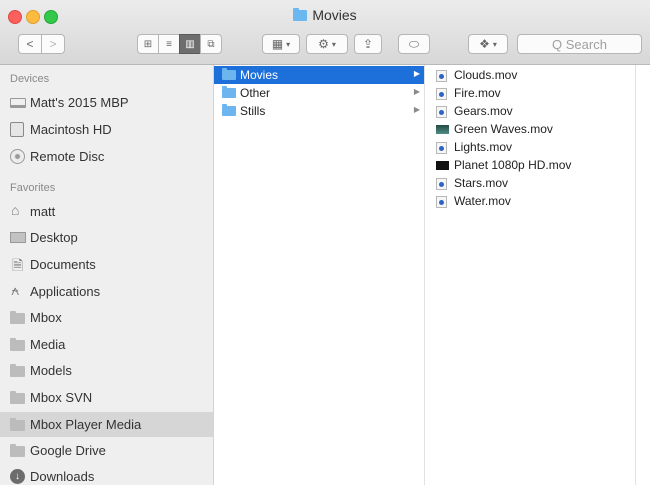 This screenshot has height=485, width=650. I want to click on sidebar-item-macintosh-hd: Macintosh HD, so click(106, 129).